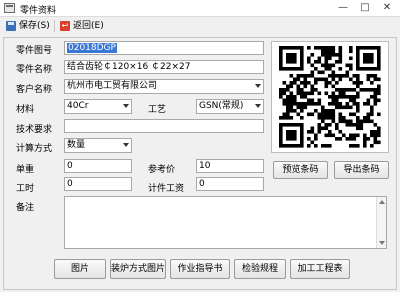 The image size is (400, 292). Describe the element at coordinates (25, 189) in the screenshot. I see `work-hours-label: 工时` at that location.